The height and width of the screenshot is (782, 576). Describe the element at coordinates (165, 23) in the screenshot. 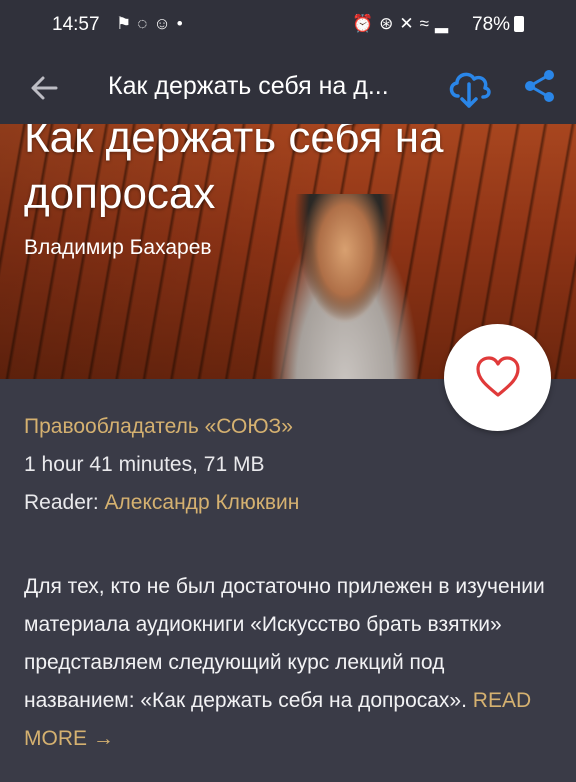

I see `face-icon: ☺` at that location.